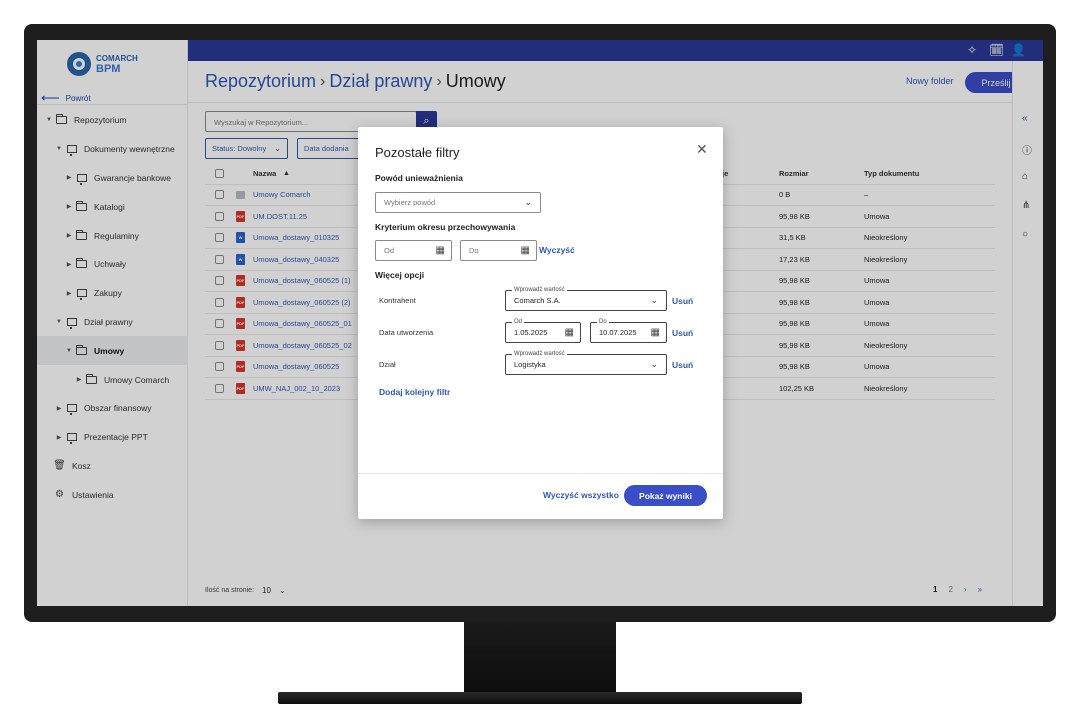 The width and height of the screenshot is (1080, 720). I want to click on filter-label: Data utworzenia, so click(406, 332).